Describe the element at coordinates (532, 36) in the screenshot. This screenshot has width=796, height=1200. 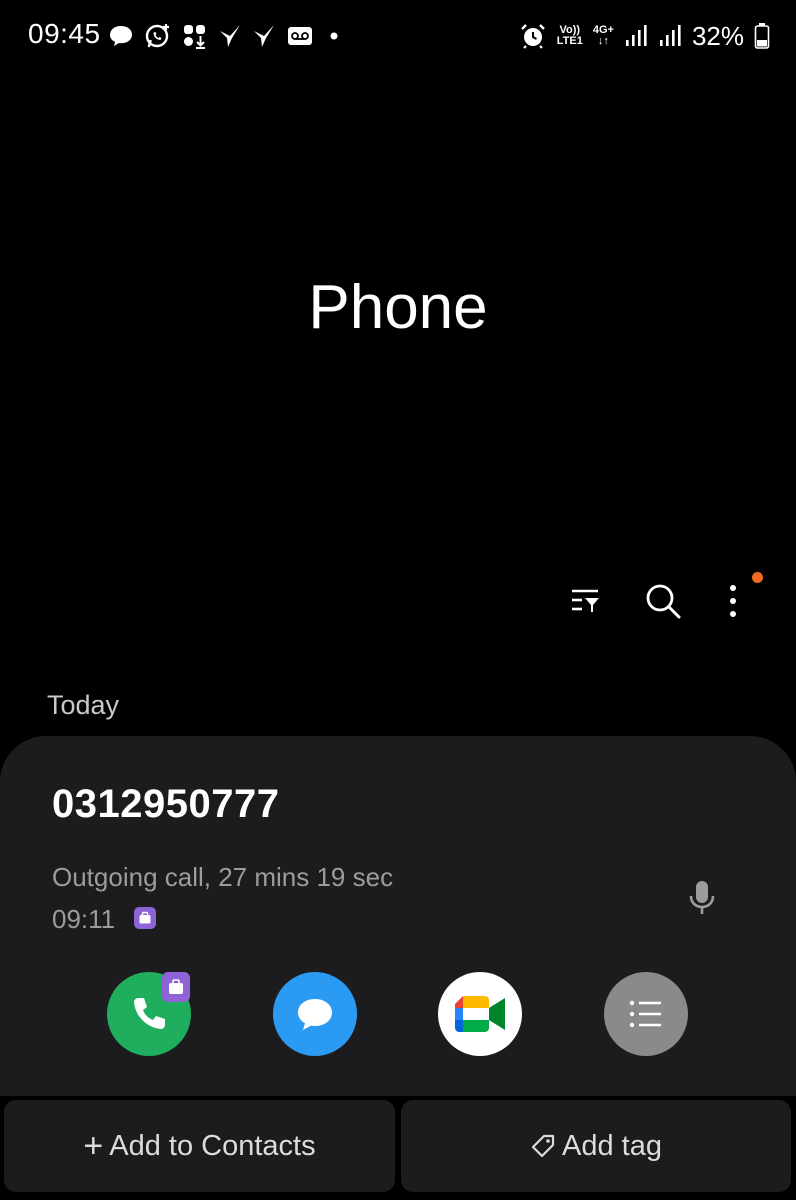
I see `alarm-icon` at that location.